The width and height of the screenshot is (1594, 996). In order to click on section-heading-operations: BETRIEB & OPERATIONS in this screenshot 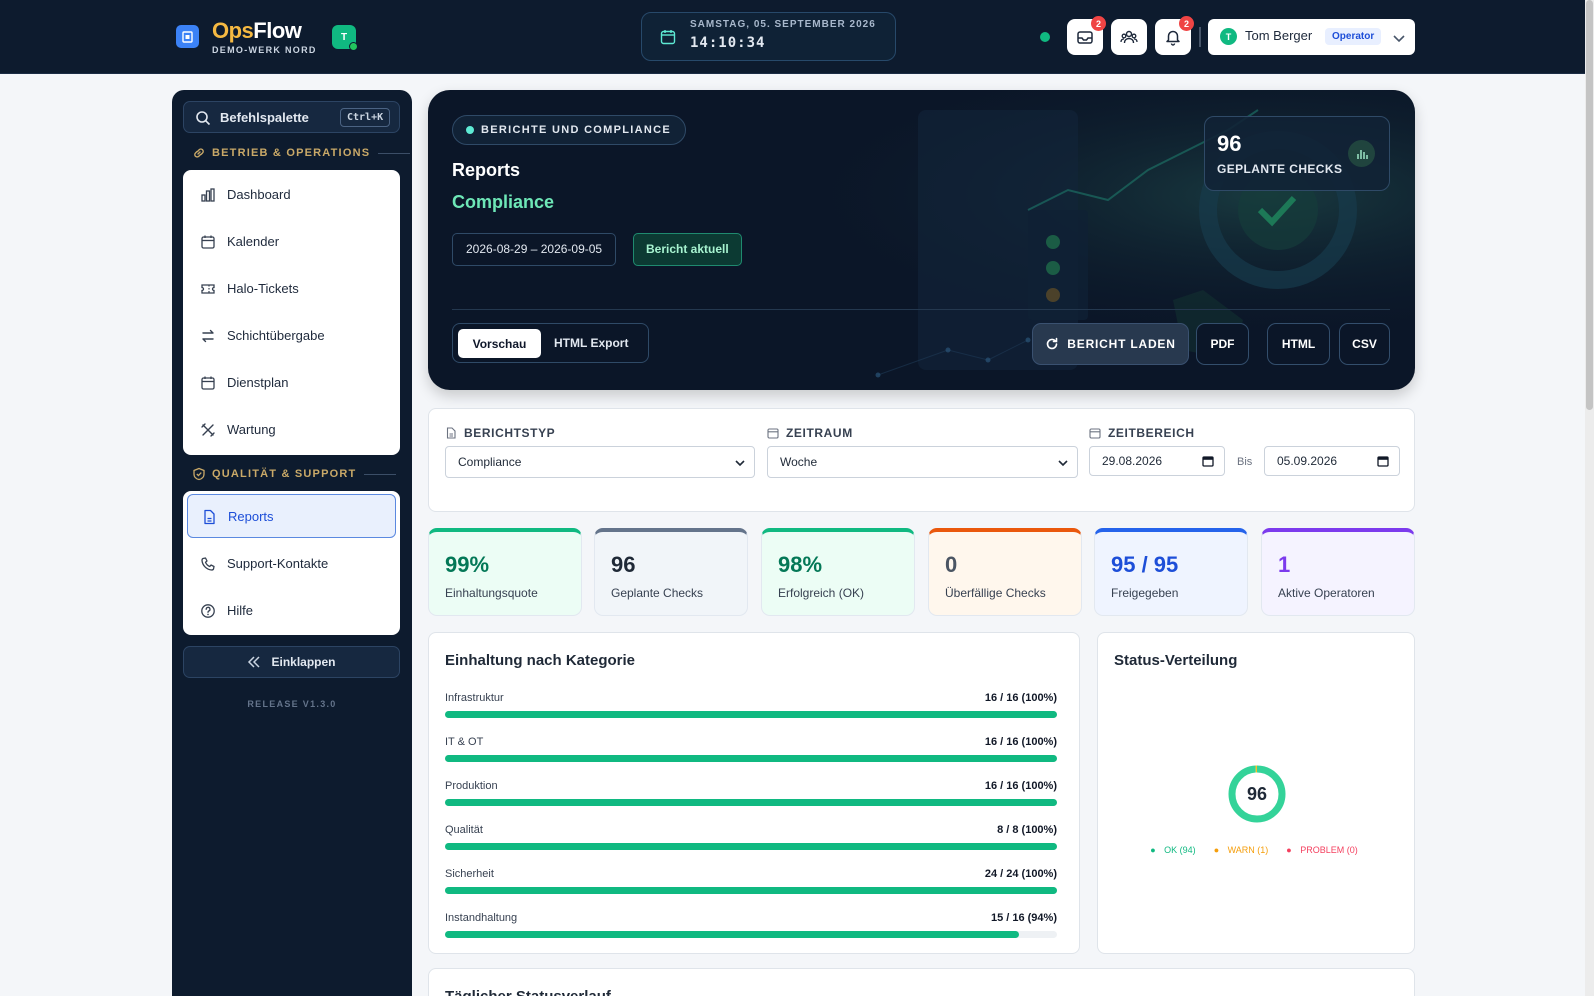, I will do `click(301, 153)`.